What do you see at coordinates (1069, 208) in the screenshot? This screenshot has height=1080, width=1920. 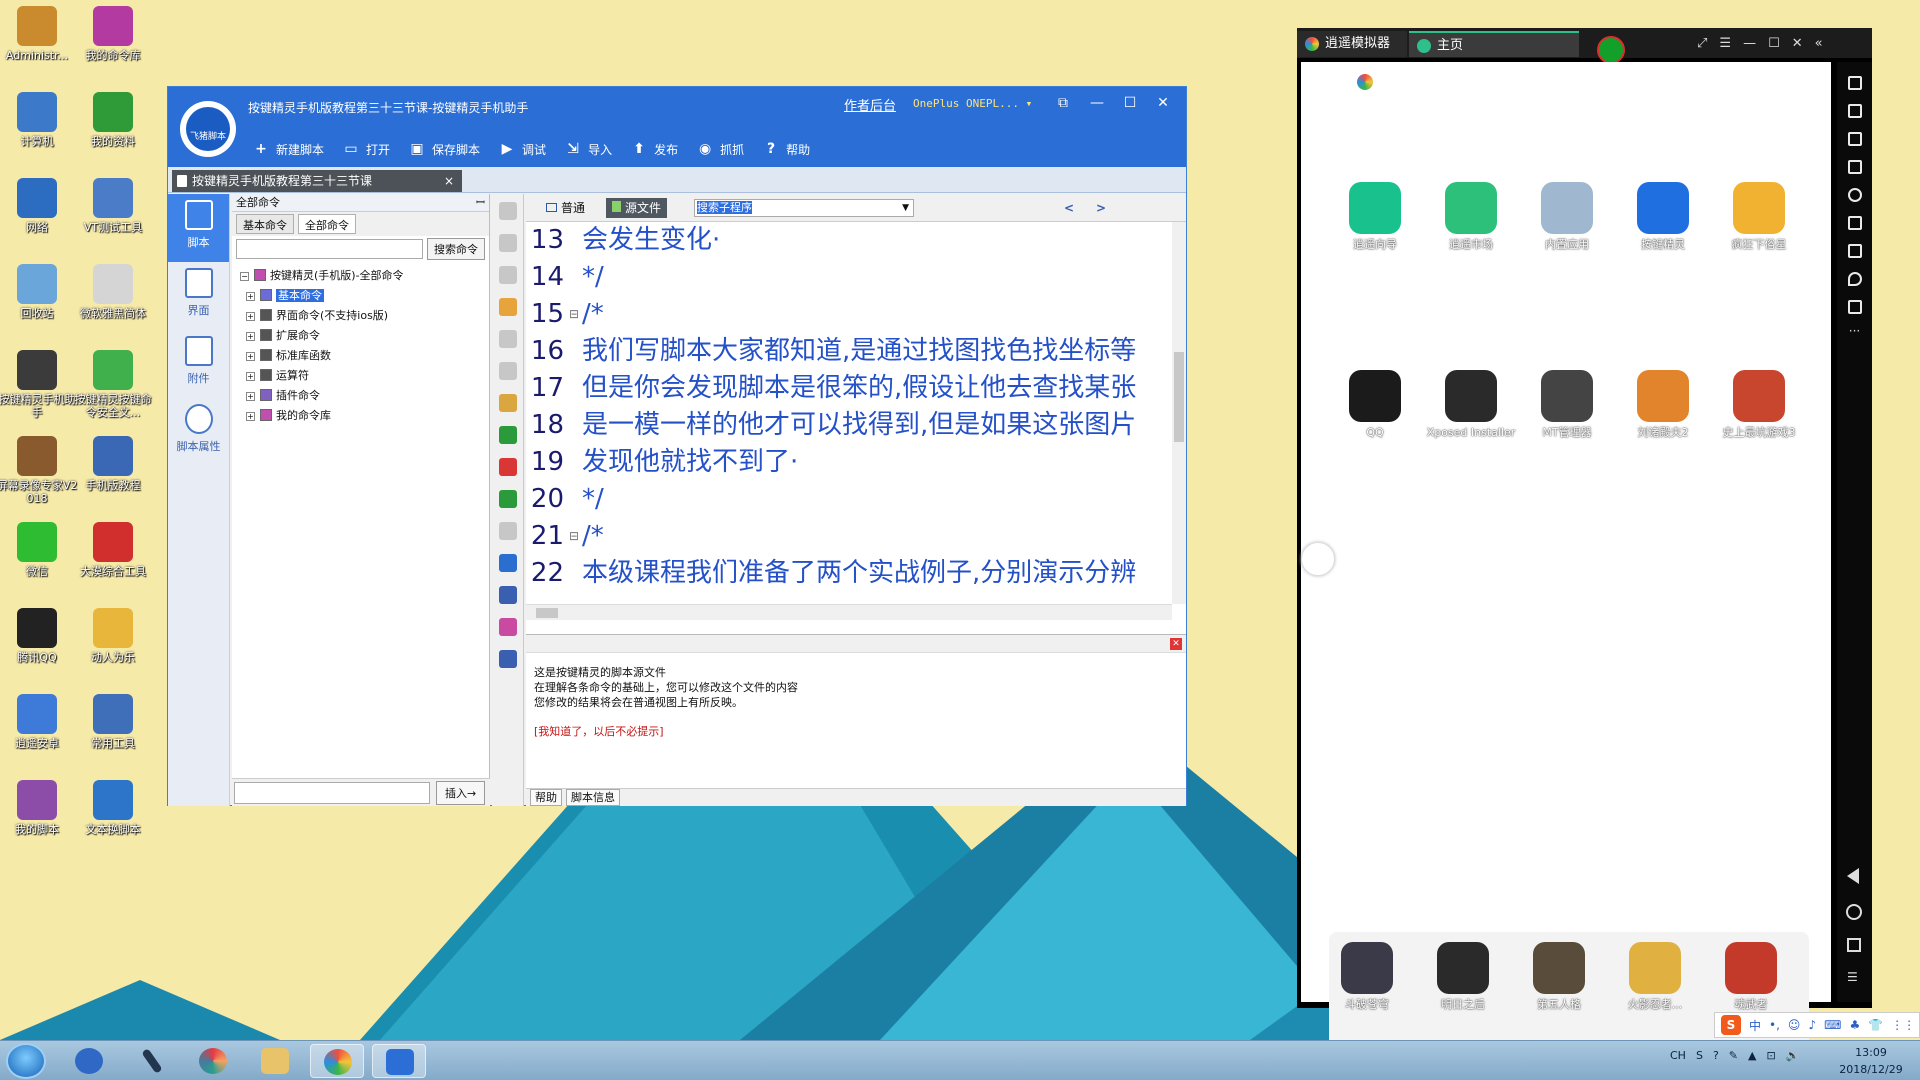 I see `previous-button: <` at bounding box center [1069, 208].